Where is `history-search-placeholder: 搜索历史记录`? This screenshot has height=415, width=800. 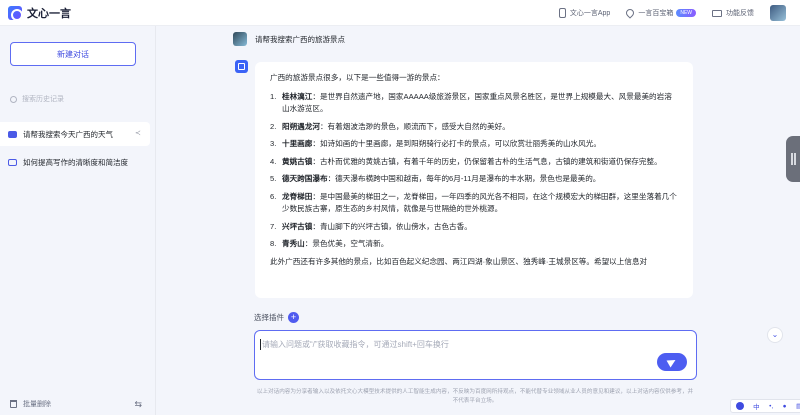 history-search-placeholder: 搜索历史记录 is located at coordinates (43, 99).